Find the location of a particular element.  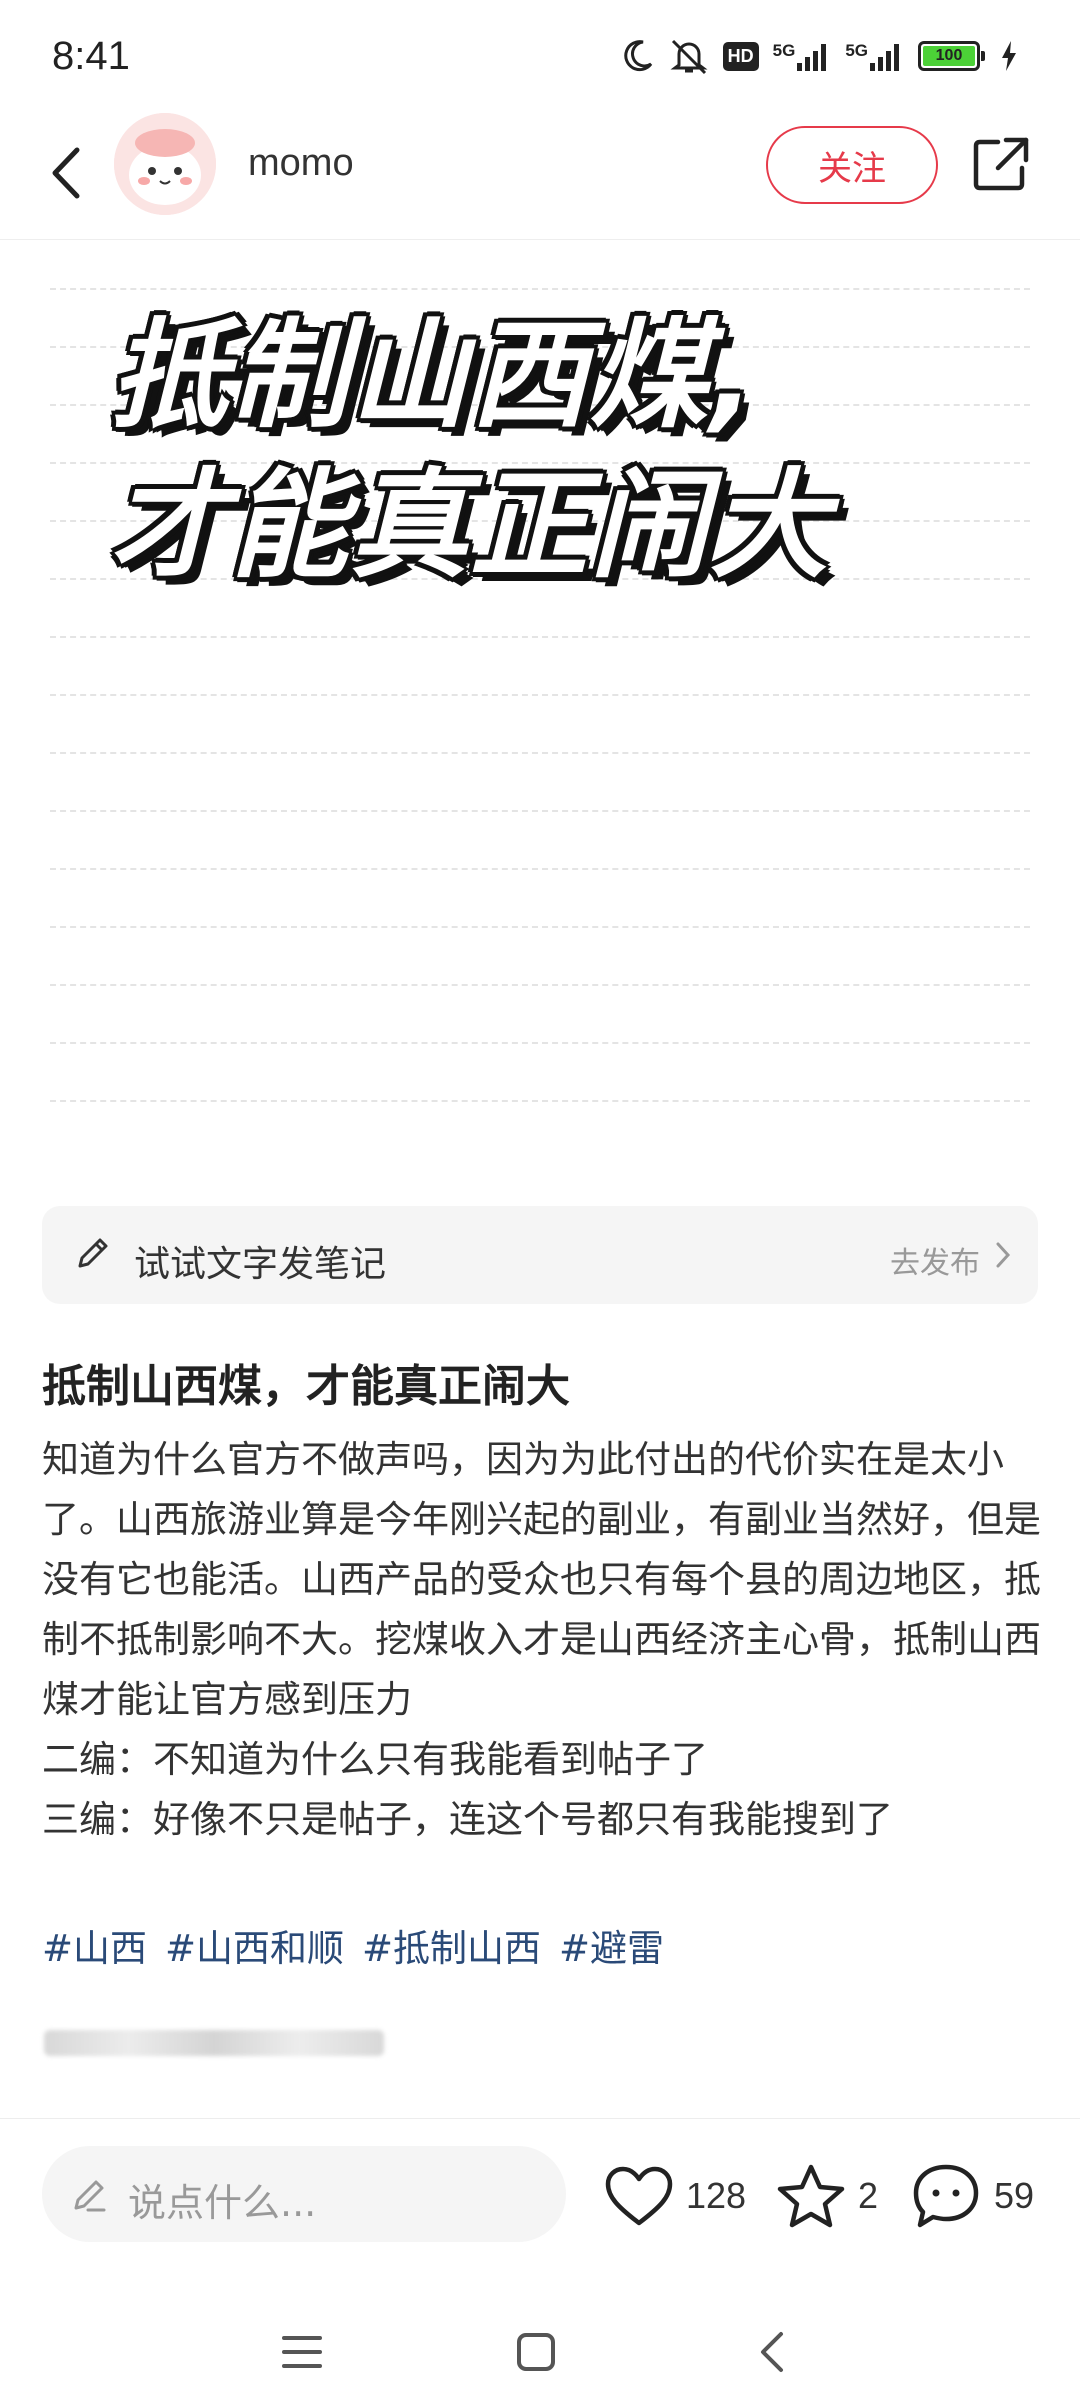

post-edit-2: 二编：不知道为什么只有我能看到帖子了 is located at coordinates (375, 1759).